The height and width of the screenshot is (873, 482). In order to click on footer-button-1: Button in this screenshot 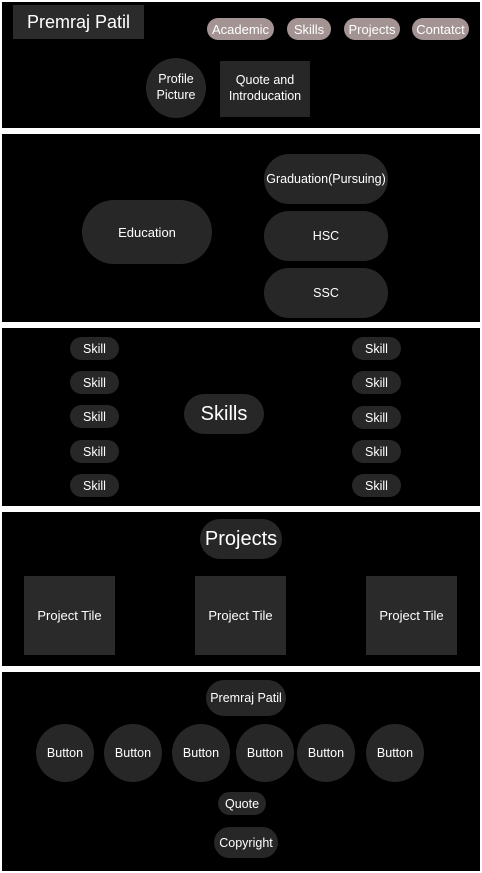, I will do `click(65, 753)`.